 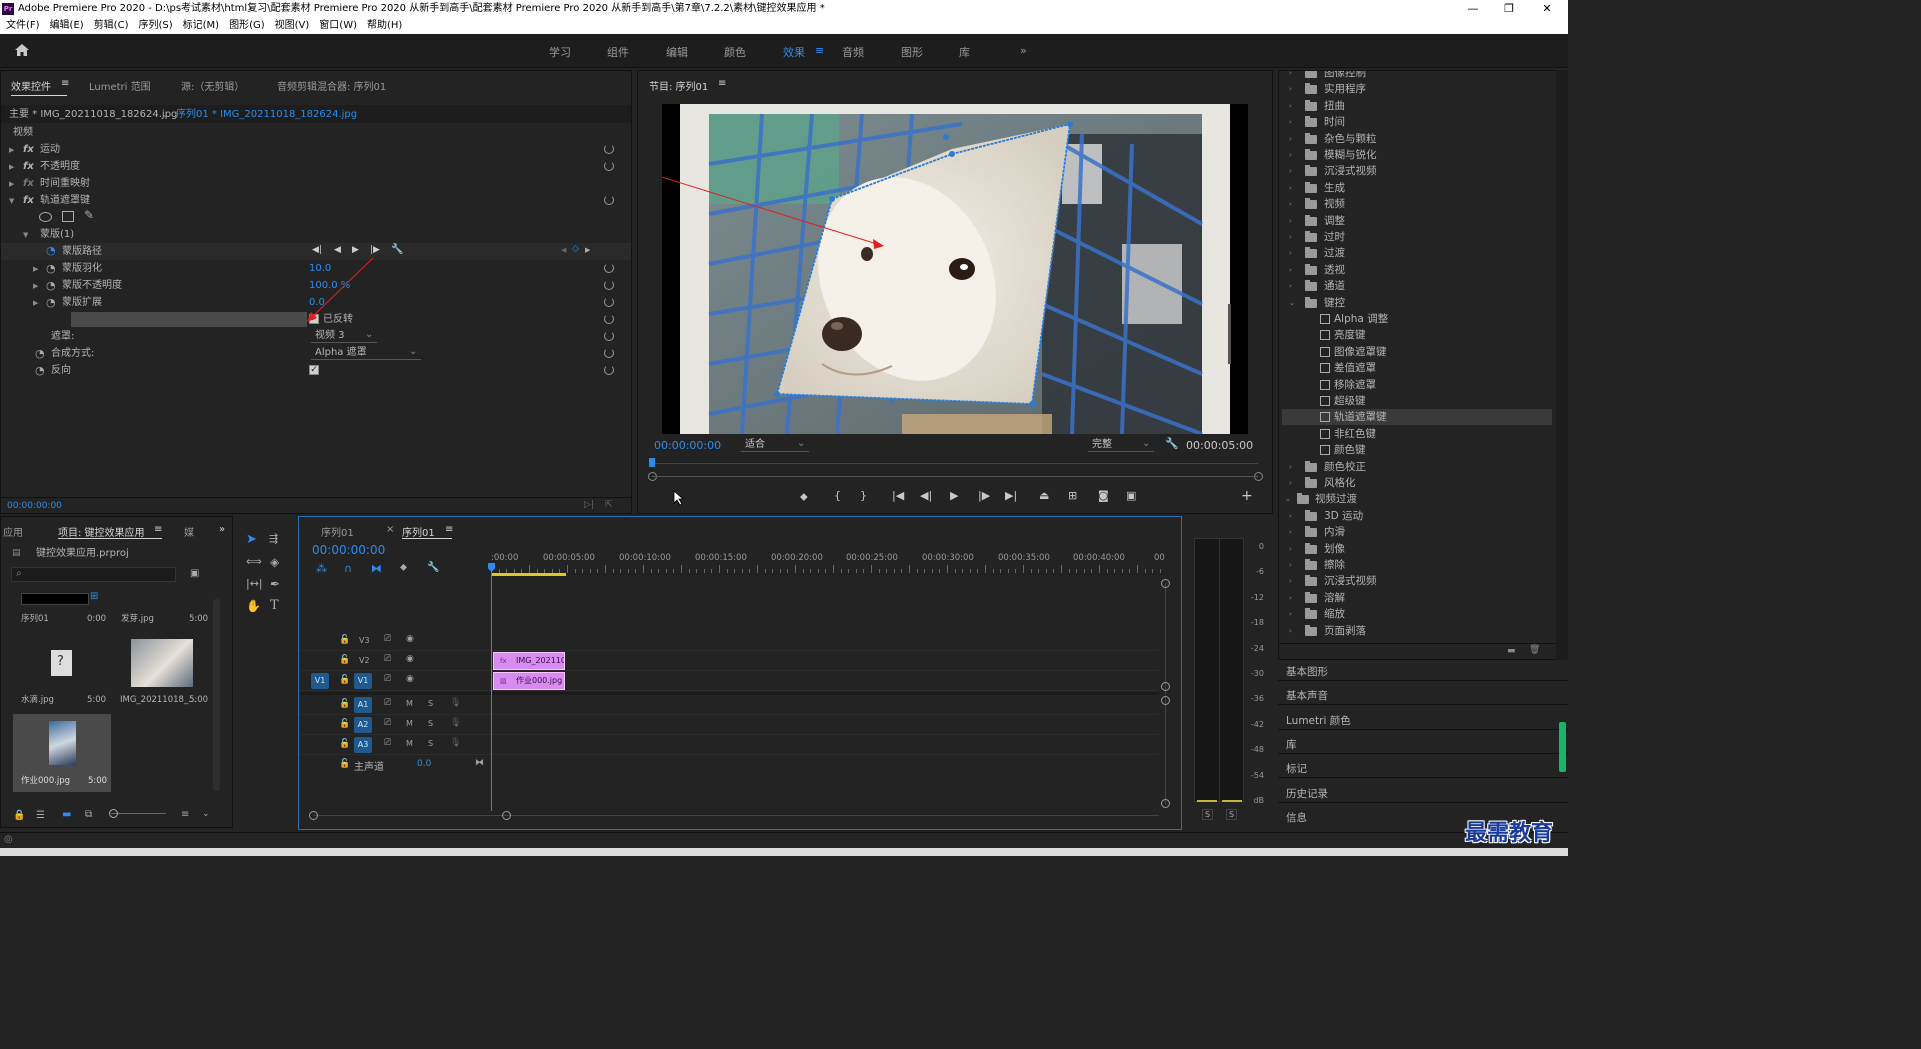 I want to click on prev-keyframe-icon: ◀, so click(x=563, y=250).